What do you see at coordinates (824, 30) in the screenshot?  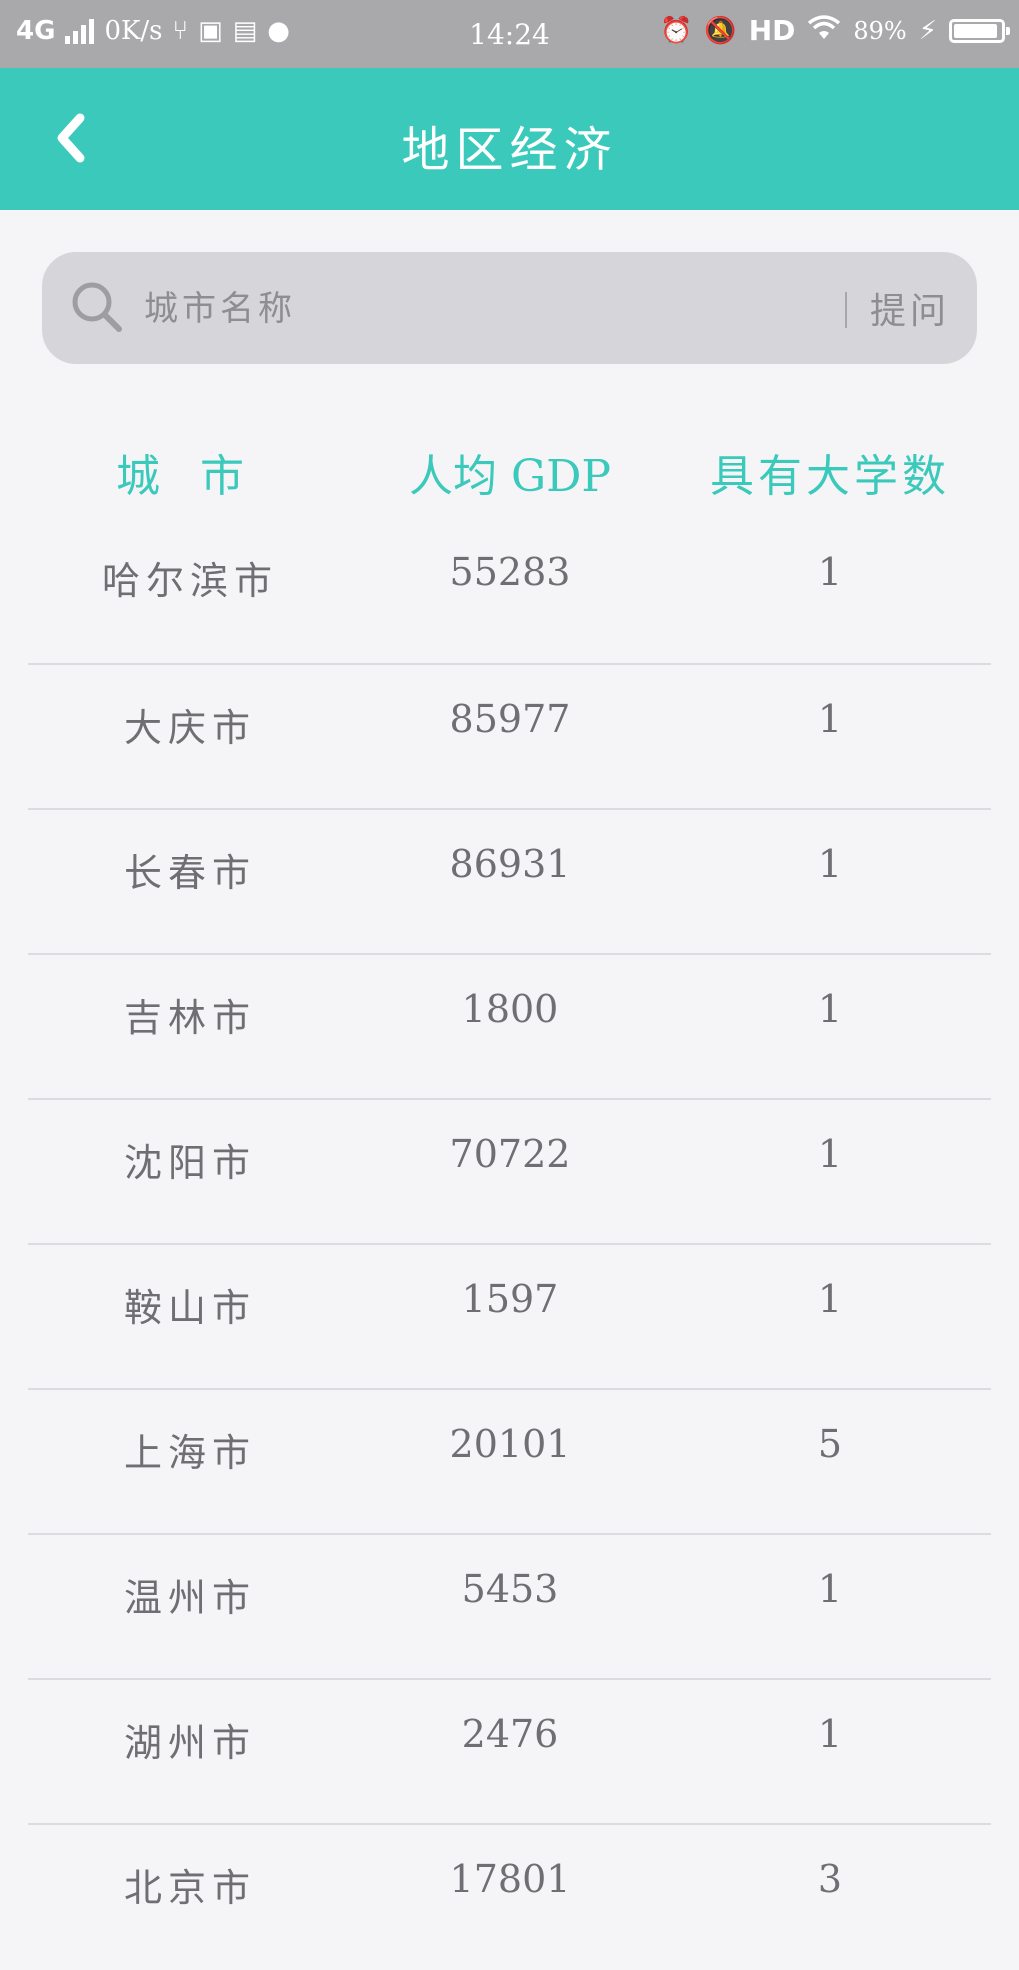 I see `wifi-icon` at bounding box center [824, 30].